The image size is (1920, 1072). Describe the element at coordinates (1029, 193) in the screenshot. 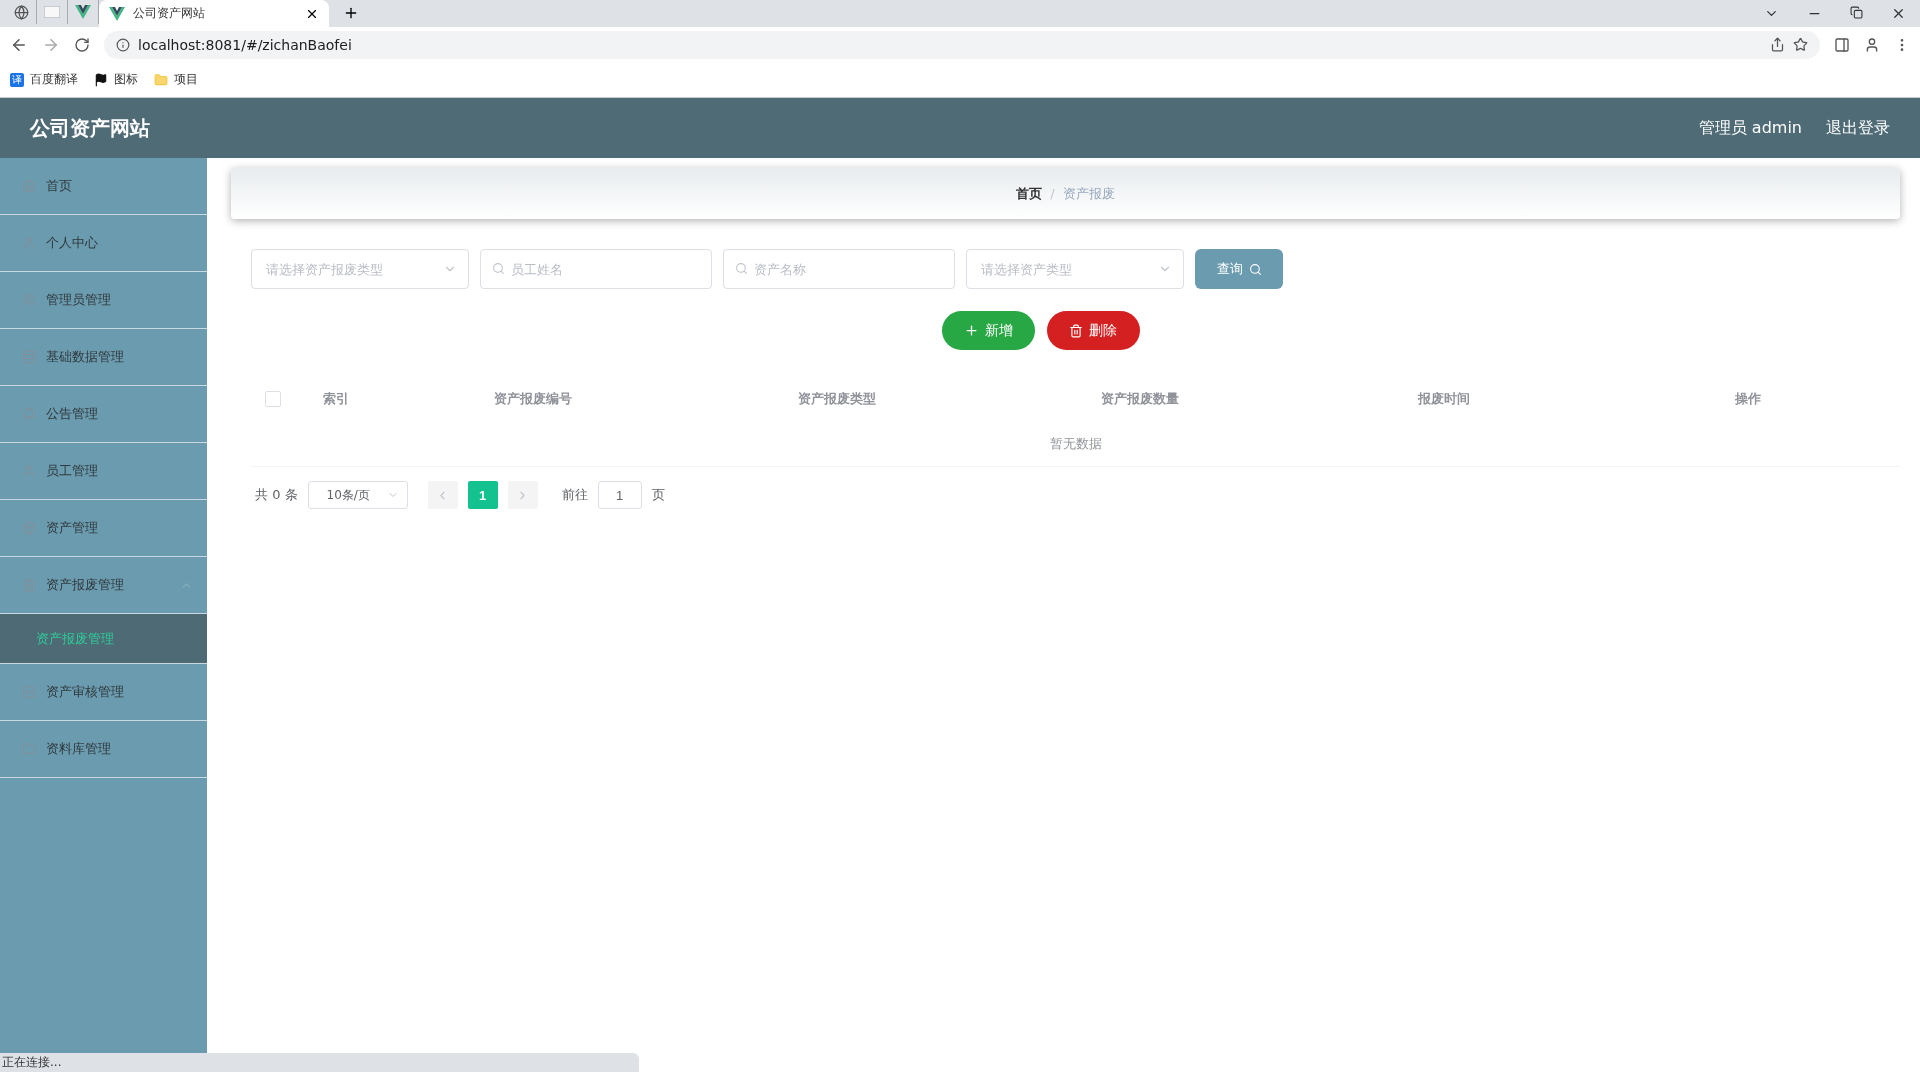

I see `breadcrumb-item: 首页` at that location.